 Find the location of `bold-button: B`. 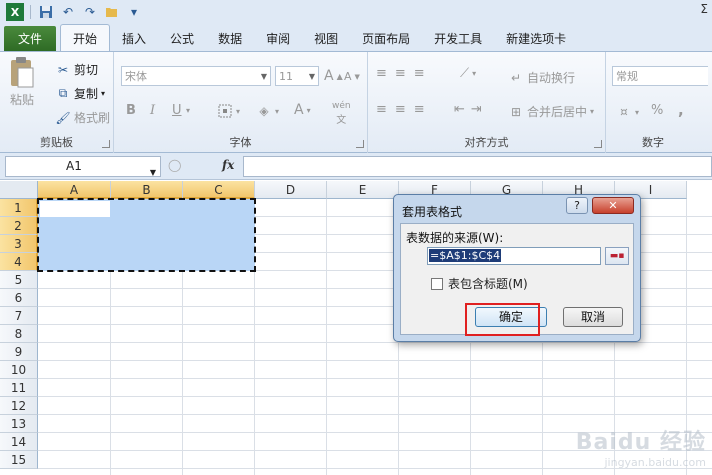

bold-button: B is located at coordinates (131, 110).